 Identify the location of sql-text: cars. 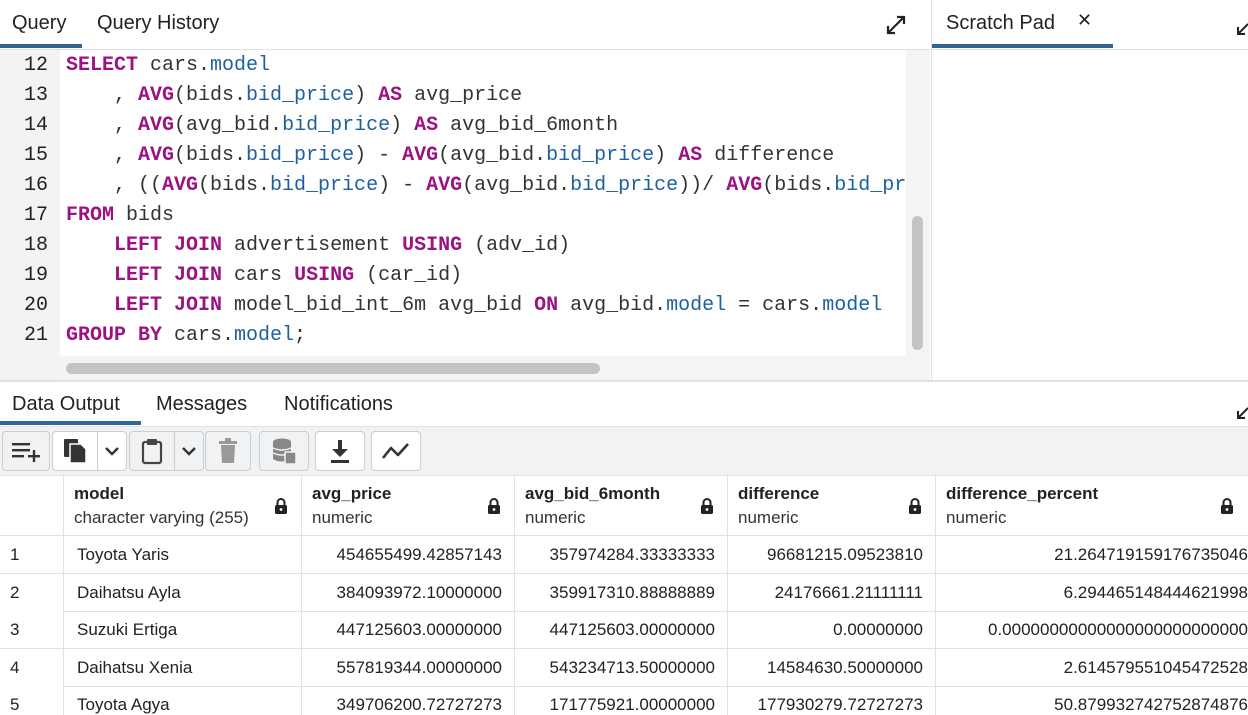
(258, 275).